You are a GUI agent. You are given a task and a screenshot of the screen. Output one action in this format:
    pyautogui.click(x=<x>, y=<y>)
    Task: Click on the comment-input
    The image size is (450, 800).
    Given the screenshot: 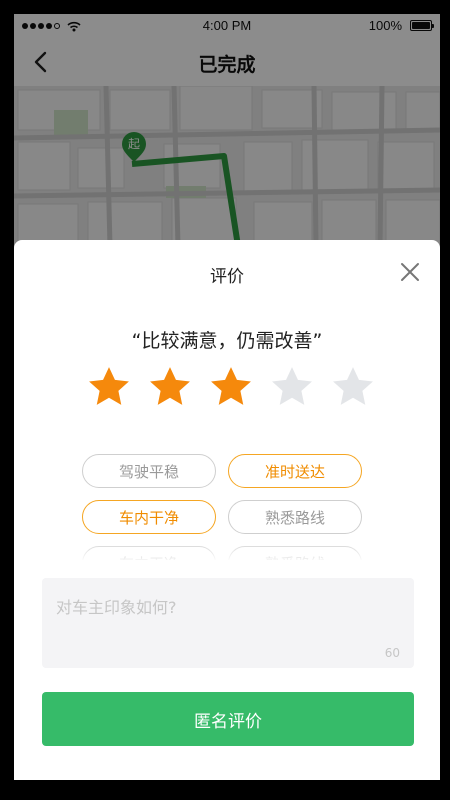 What is the action you would take?
    pyautogui.click(x=228, y=623)
    